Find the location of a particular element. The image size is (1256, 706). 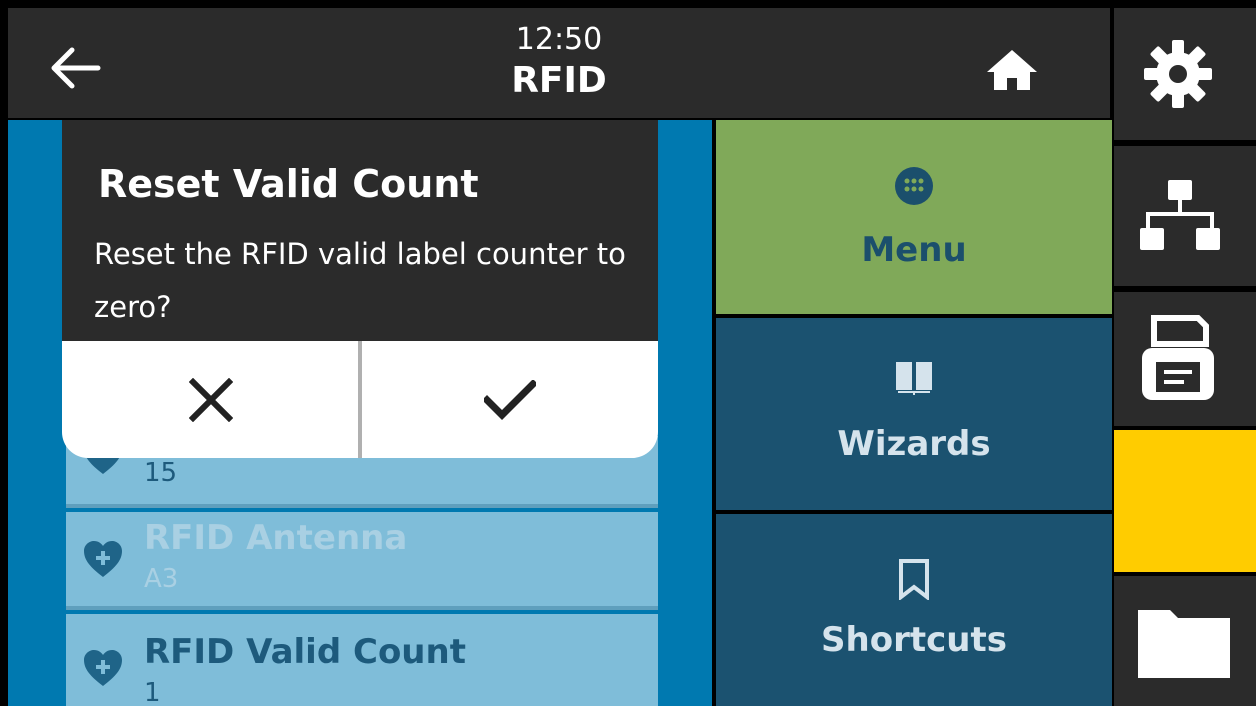

dialog-title: Reset Valid Count is located at coordinates (288, 184).